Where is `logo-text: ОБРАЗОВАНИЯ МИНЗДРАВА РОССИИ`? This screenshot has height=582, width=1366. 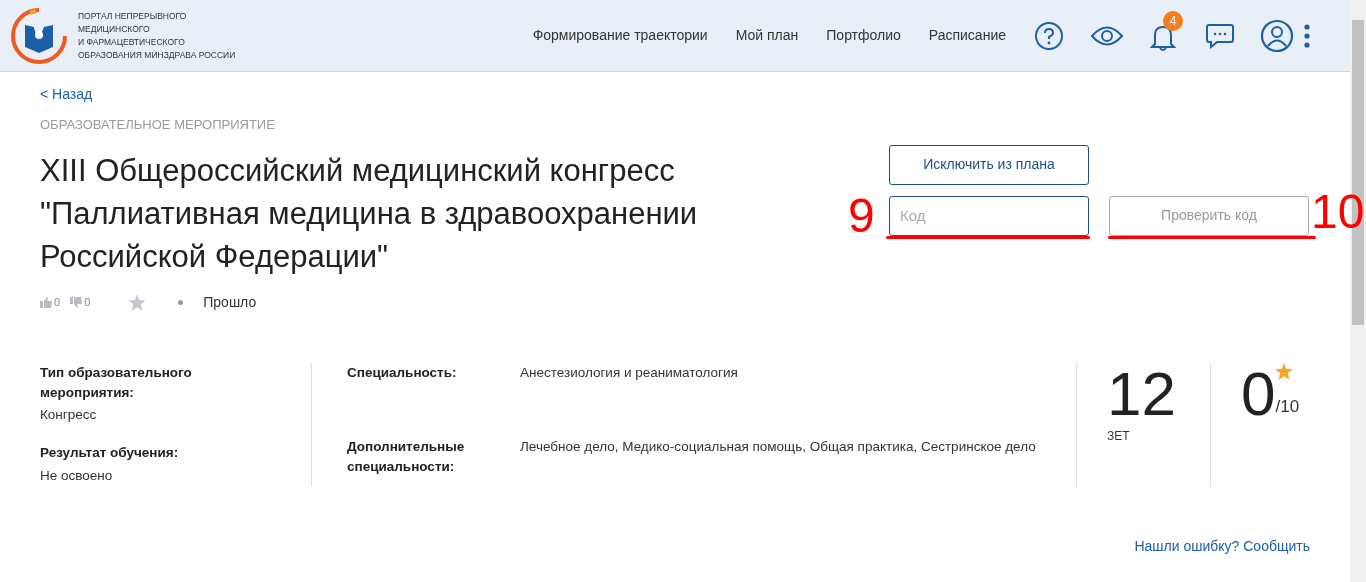
logo-text: ОБРАЗОВАНИЯ МИНЗДРАВА РОССИИ is located at coordinates (157, 55).